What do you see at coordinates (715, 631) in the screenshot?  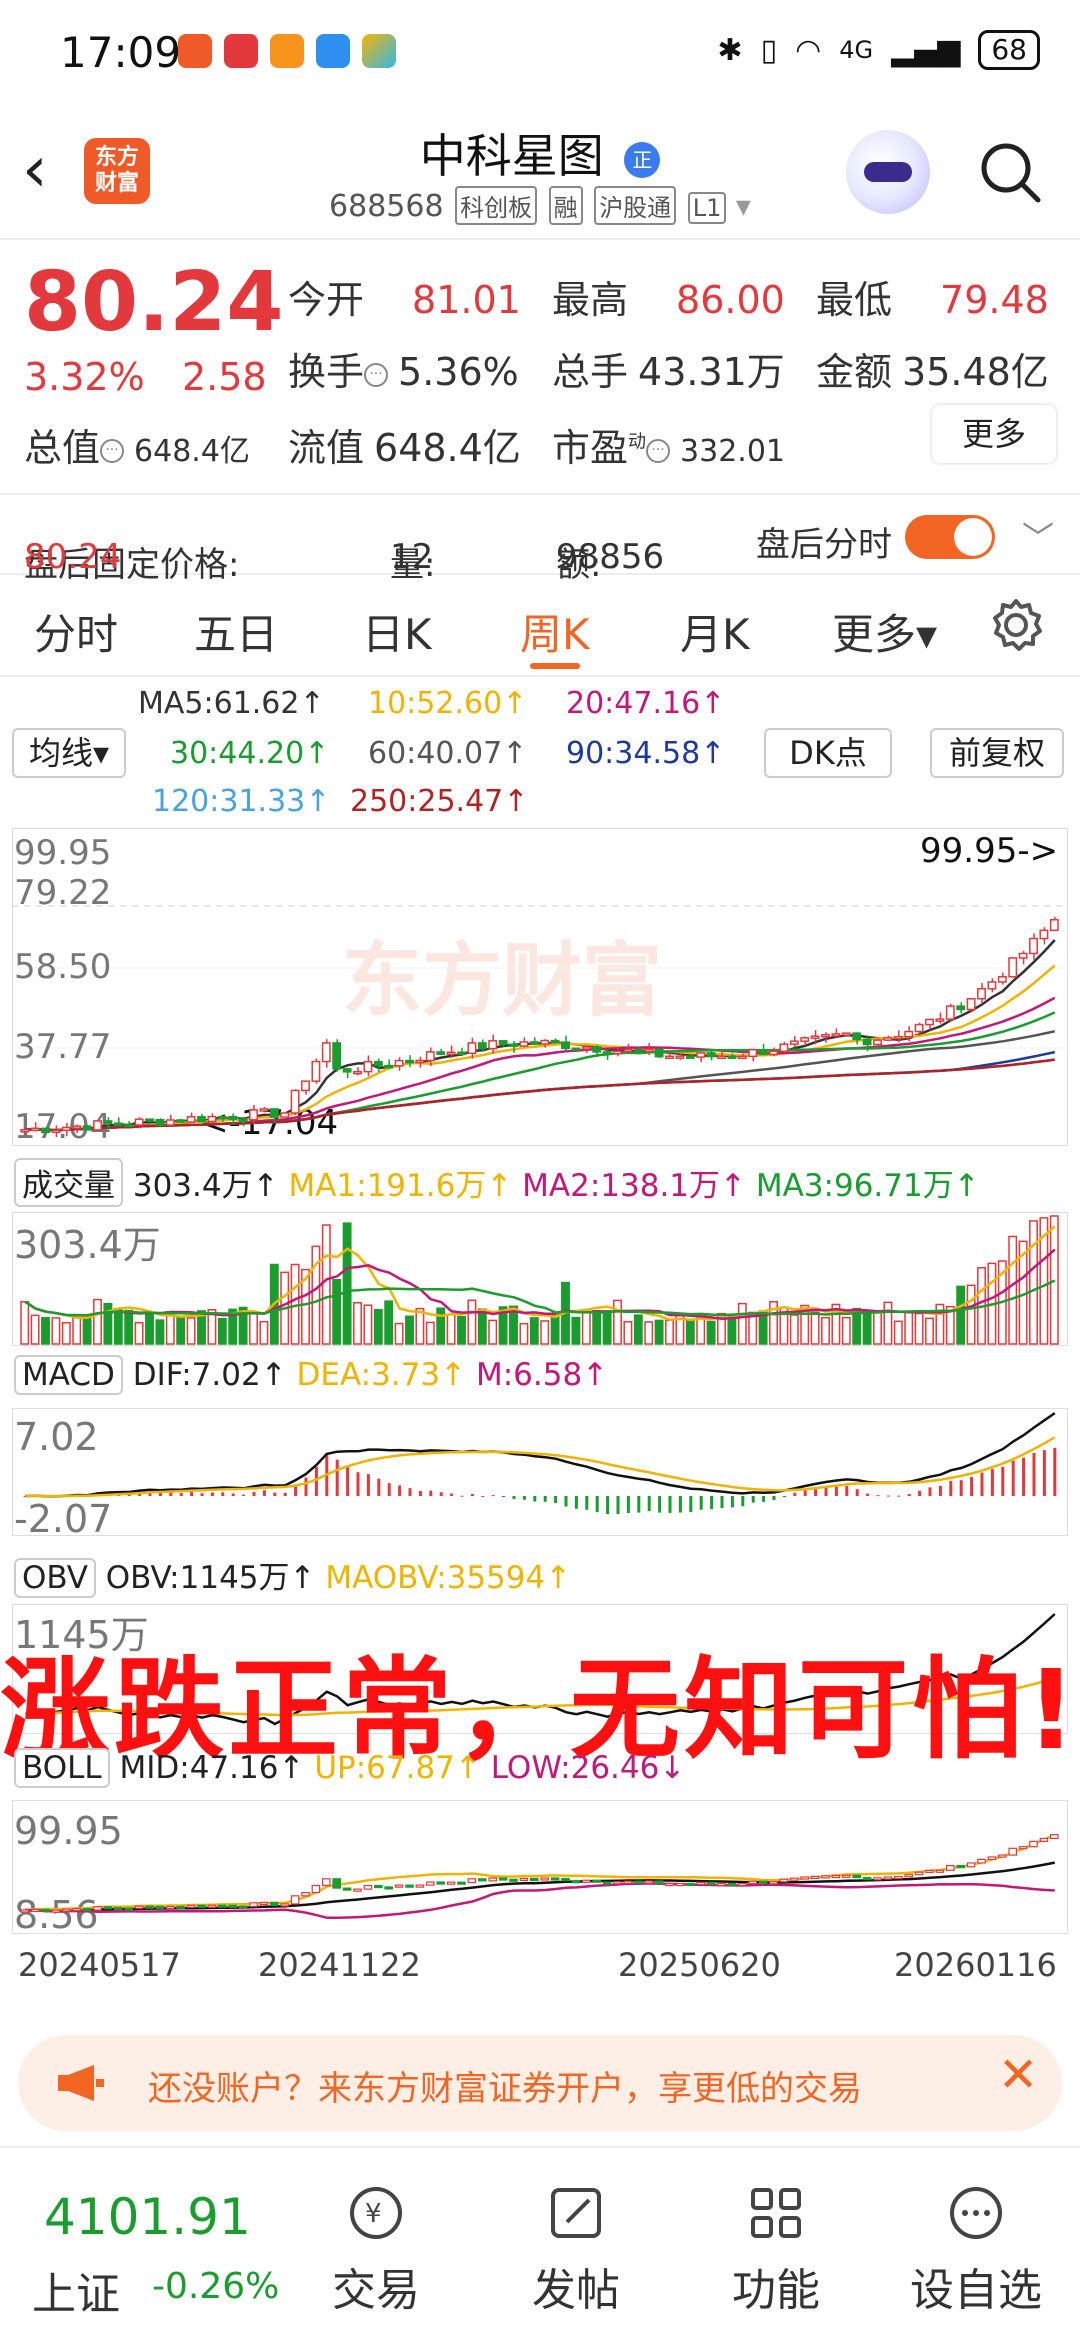 I see `tab-monthly-k: 月K` at bounding box center [715, 631].